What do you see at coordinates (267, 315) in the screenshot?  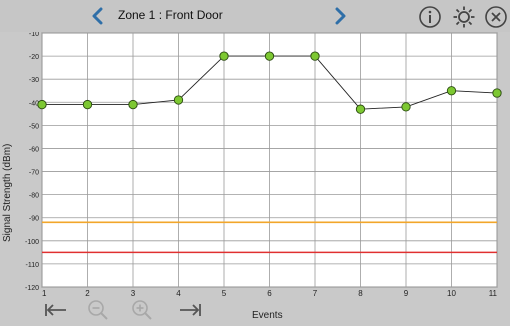 I see `x-axis-label: Events` at bounding box center [267, 315].